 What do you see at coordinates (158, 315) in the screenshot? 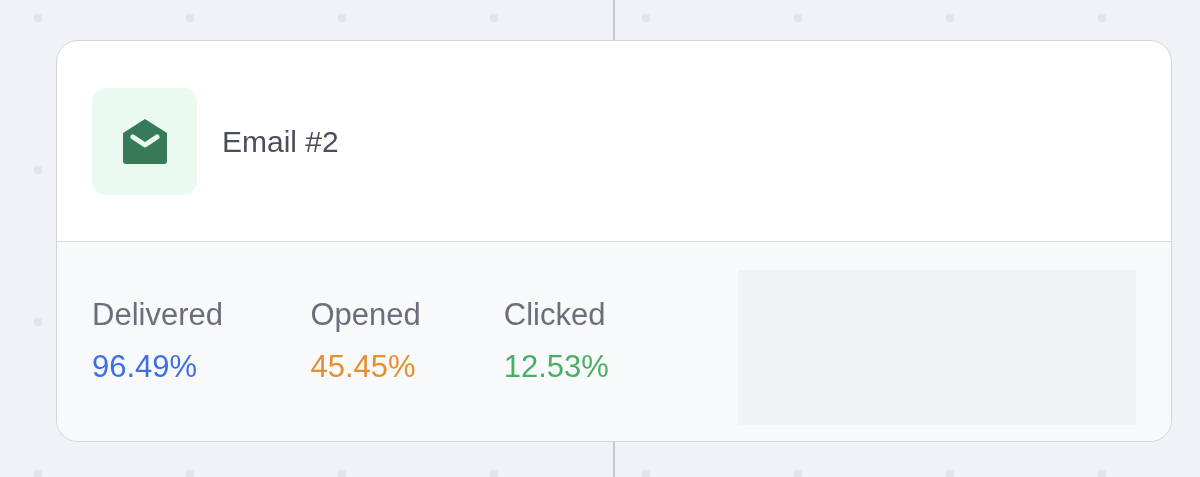
I see `stat-label: Delivered` at bounding box center [158, 315].